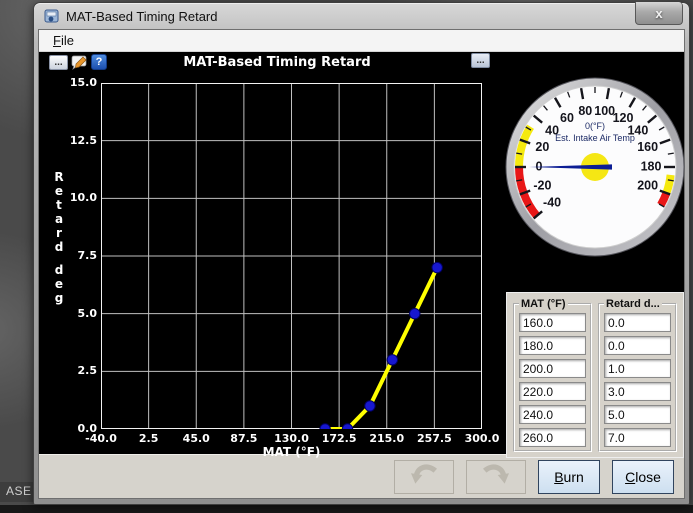  Describe the element at coordinates (99, 62) in the screenshot. I see `help-icon: ?` at that location.